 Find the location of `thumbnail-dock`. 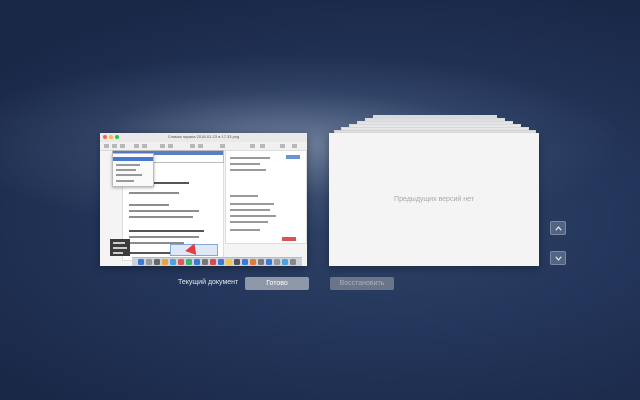

thumbnail-dock is located at coordinates (217, 261).